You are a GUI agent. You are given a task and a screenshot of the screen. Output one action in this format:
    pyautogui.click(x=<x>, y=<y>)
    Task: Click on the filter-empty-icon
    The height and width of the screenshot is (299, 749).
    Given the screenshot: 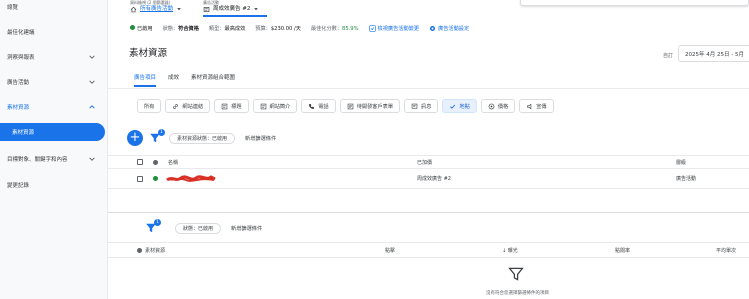 What is the action you would take?
    pyautogui.click(x=516, y=274)
    